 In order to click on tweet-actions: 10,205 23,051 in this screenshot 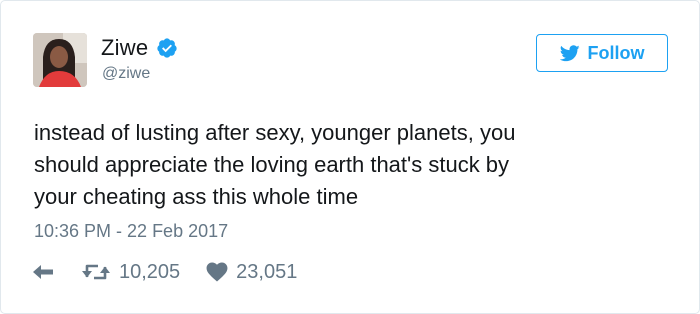, I will do `click(164, 272)`.